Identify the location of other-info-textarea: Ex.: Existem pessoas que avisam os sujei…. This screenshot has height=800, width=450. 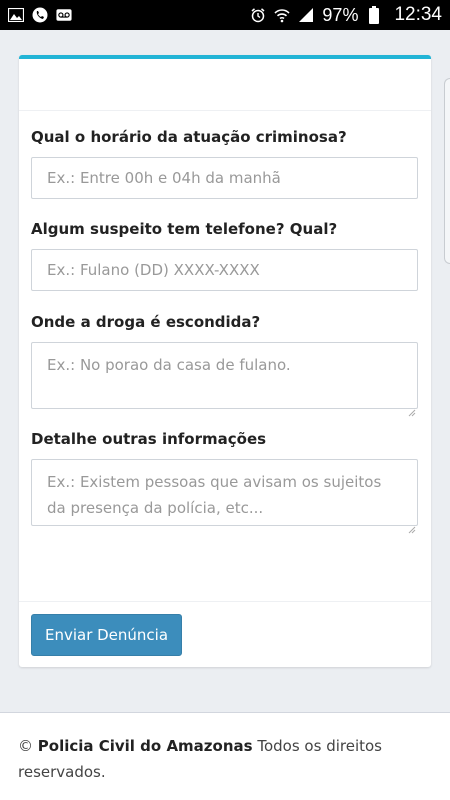
(224, 496).